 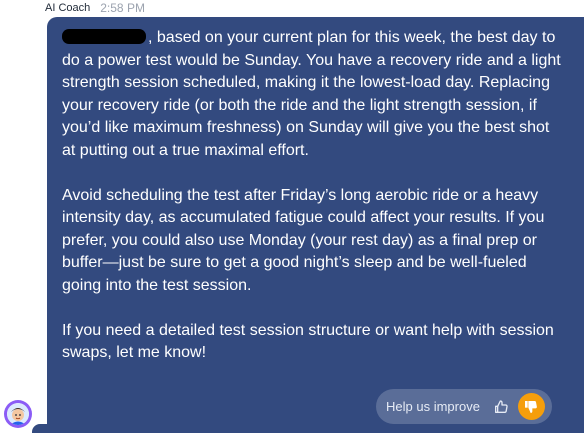 What do you see at coordinates (40, 428) in the screenshot?
I see `bubble-tail` at bounding box center [40, 428].